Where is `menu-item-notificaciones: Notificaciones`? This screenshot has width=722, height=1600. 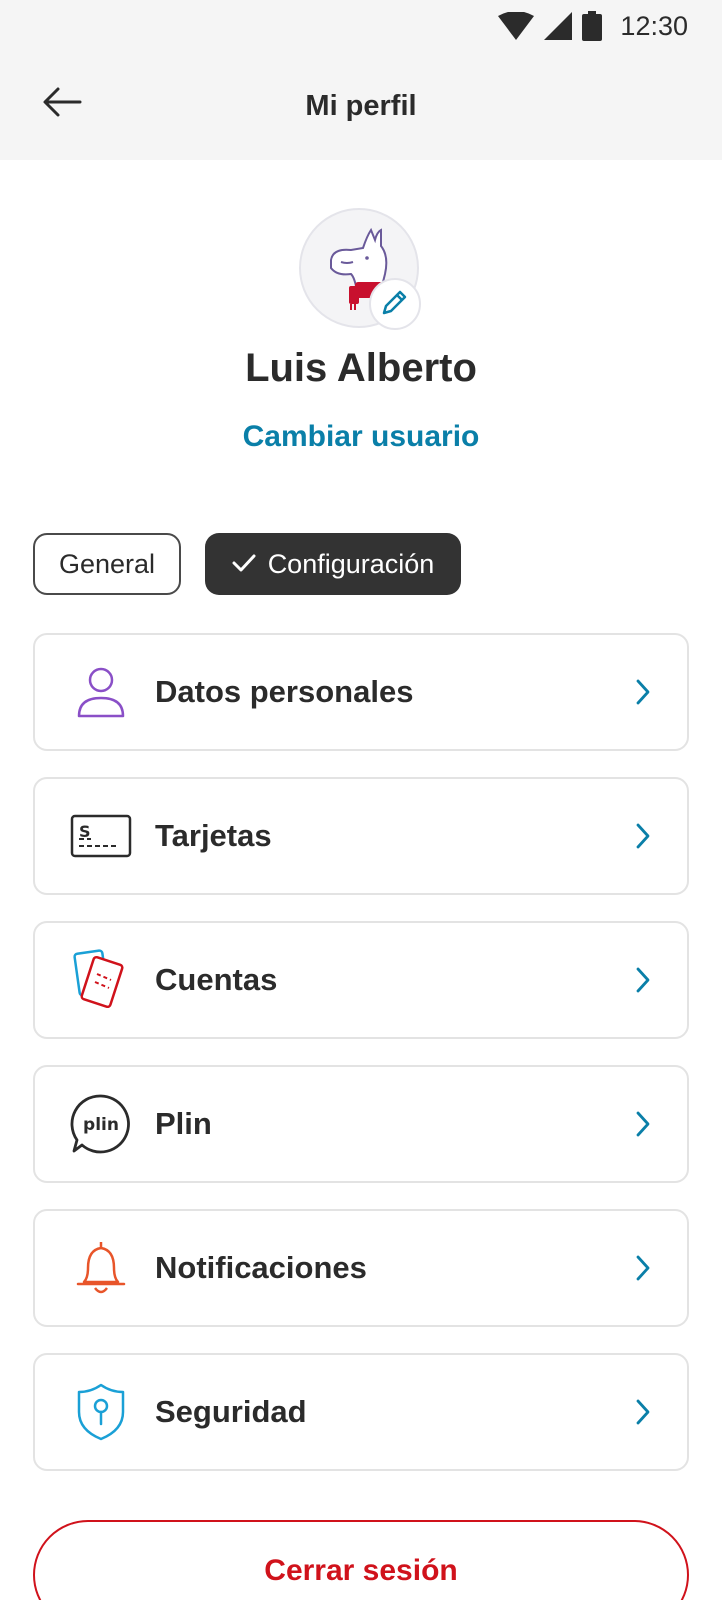
menu-item-notificaciones: Notificaciones is located at coordinates (361, 1268).